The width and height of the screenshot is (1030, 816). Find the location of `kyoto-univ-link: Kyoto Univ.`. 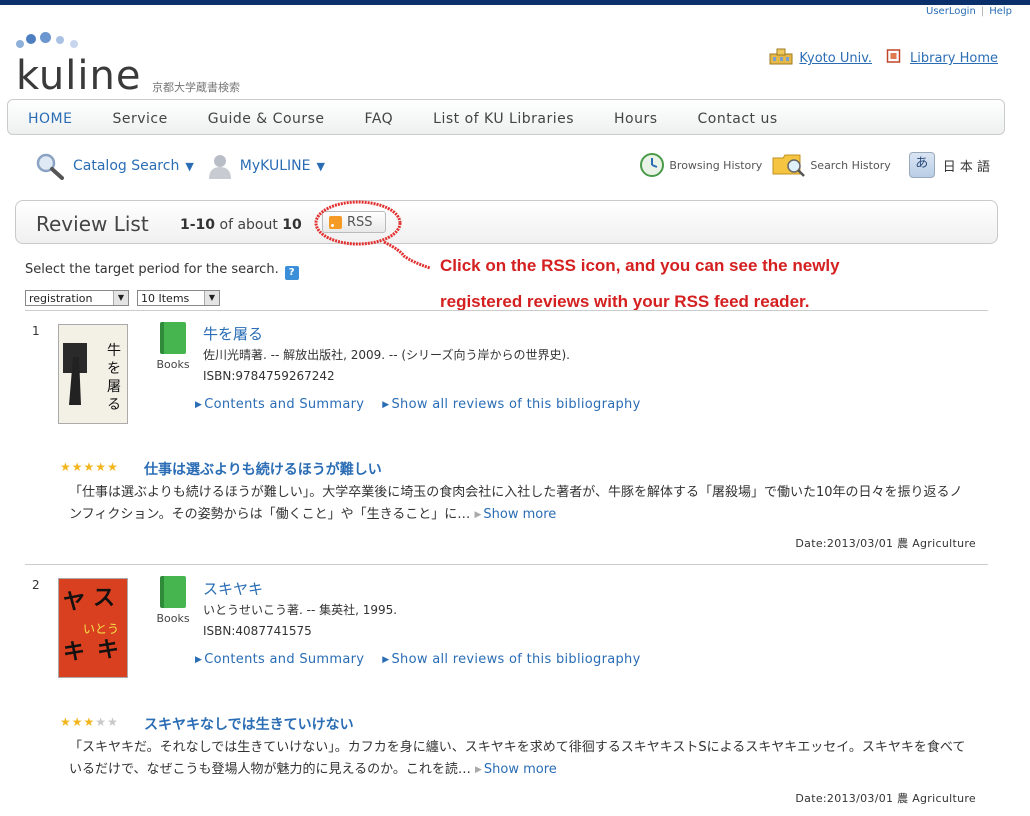

kyoto-univ-link: Kyoto Univ. is located at coordinates (835, 58).